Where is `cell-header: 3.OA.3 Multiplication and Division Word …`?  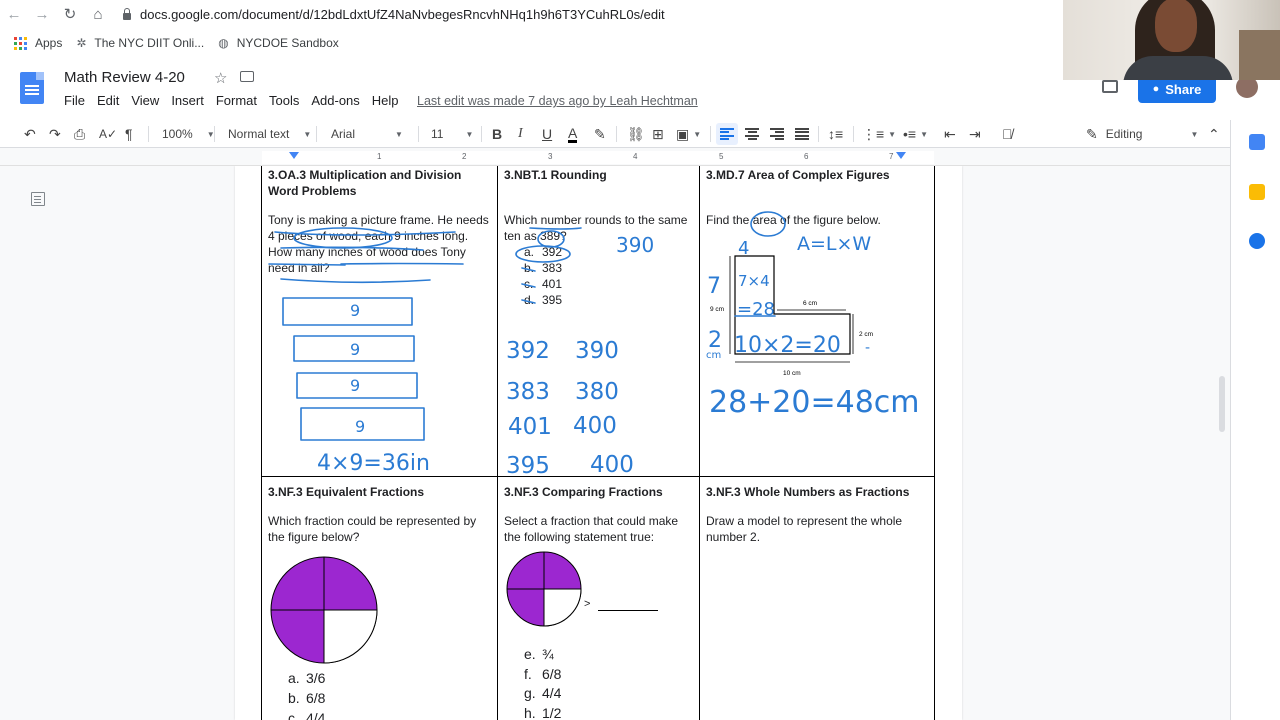
cell-header: 3.OA.3 Multiplication and Division Word … is located at coordinates (365, 183).